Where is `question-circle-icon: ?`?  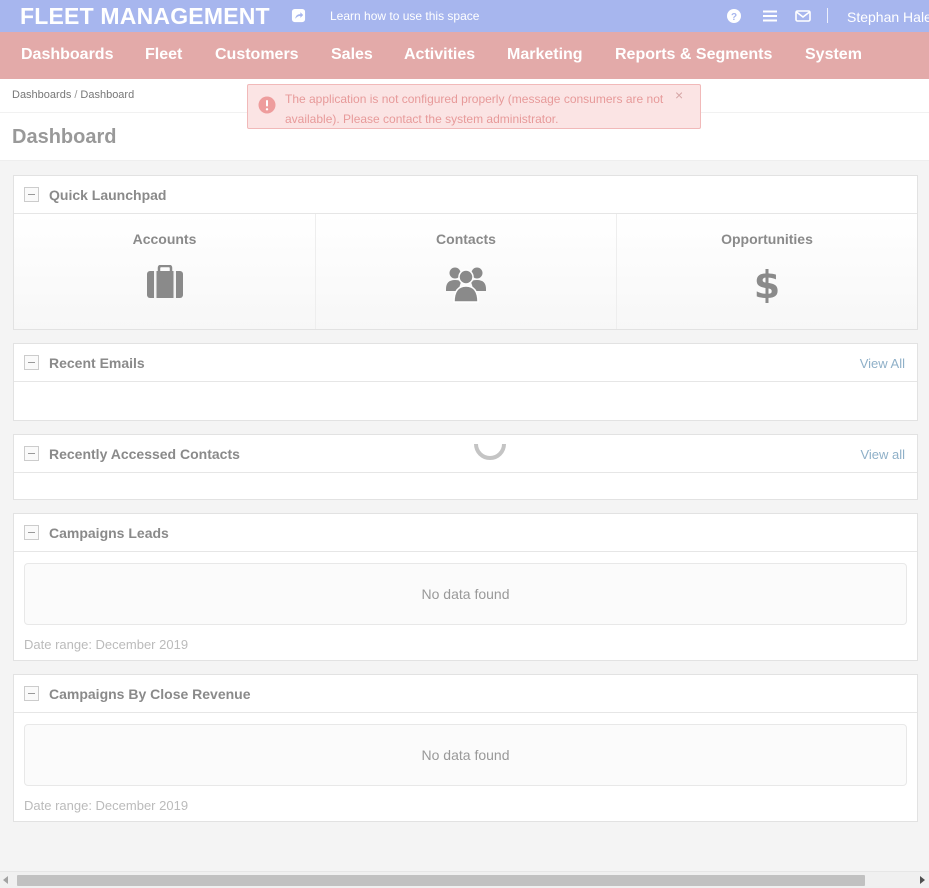 question-circle-icon: ? is located at coordinates (734, 16).